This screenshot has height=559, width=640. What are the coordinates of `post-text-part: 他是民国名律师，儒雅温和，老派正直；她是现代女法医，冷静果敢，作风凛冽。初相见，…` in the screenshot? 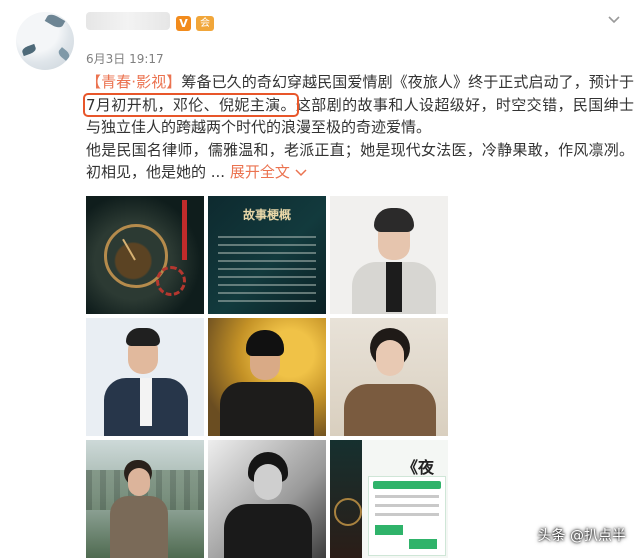 It's located at (360, 161).